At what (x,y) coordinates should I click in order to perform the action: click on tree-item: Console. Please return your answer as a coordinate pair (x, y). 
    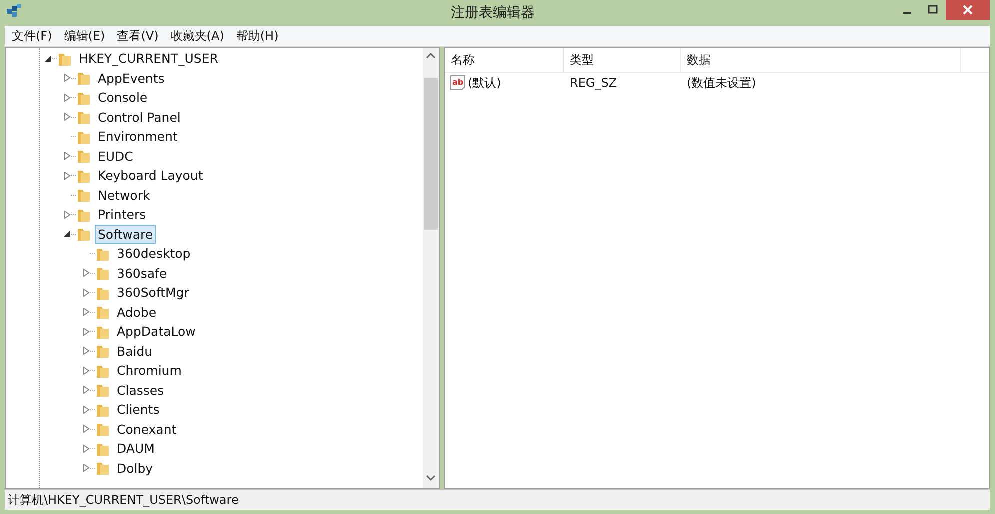
    Looking at the image, I should click on (123, 98).